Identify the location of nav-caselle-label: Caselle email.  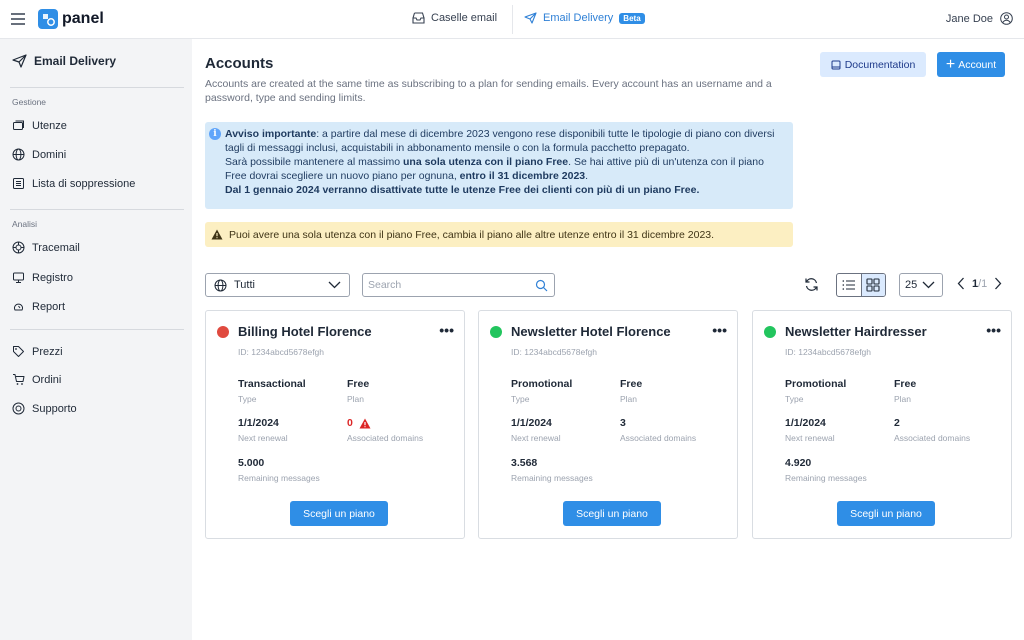
(464, 18).